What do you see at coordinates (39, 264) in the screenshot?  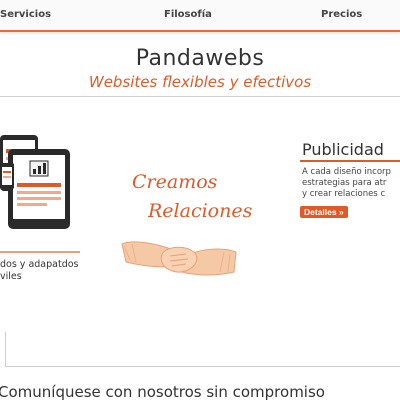 I see `left-text-line: dos y adapatdos` at bounding box center [39, 264].